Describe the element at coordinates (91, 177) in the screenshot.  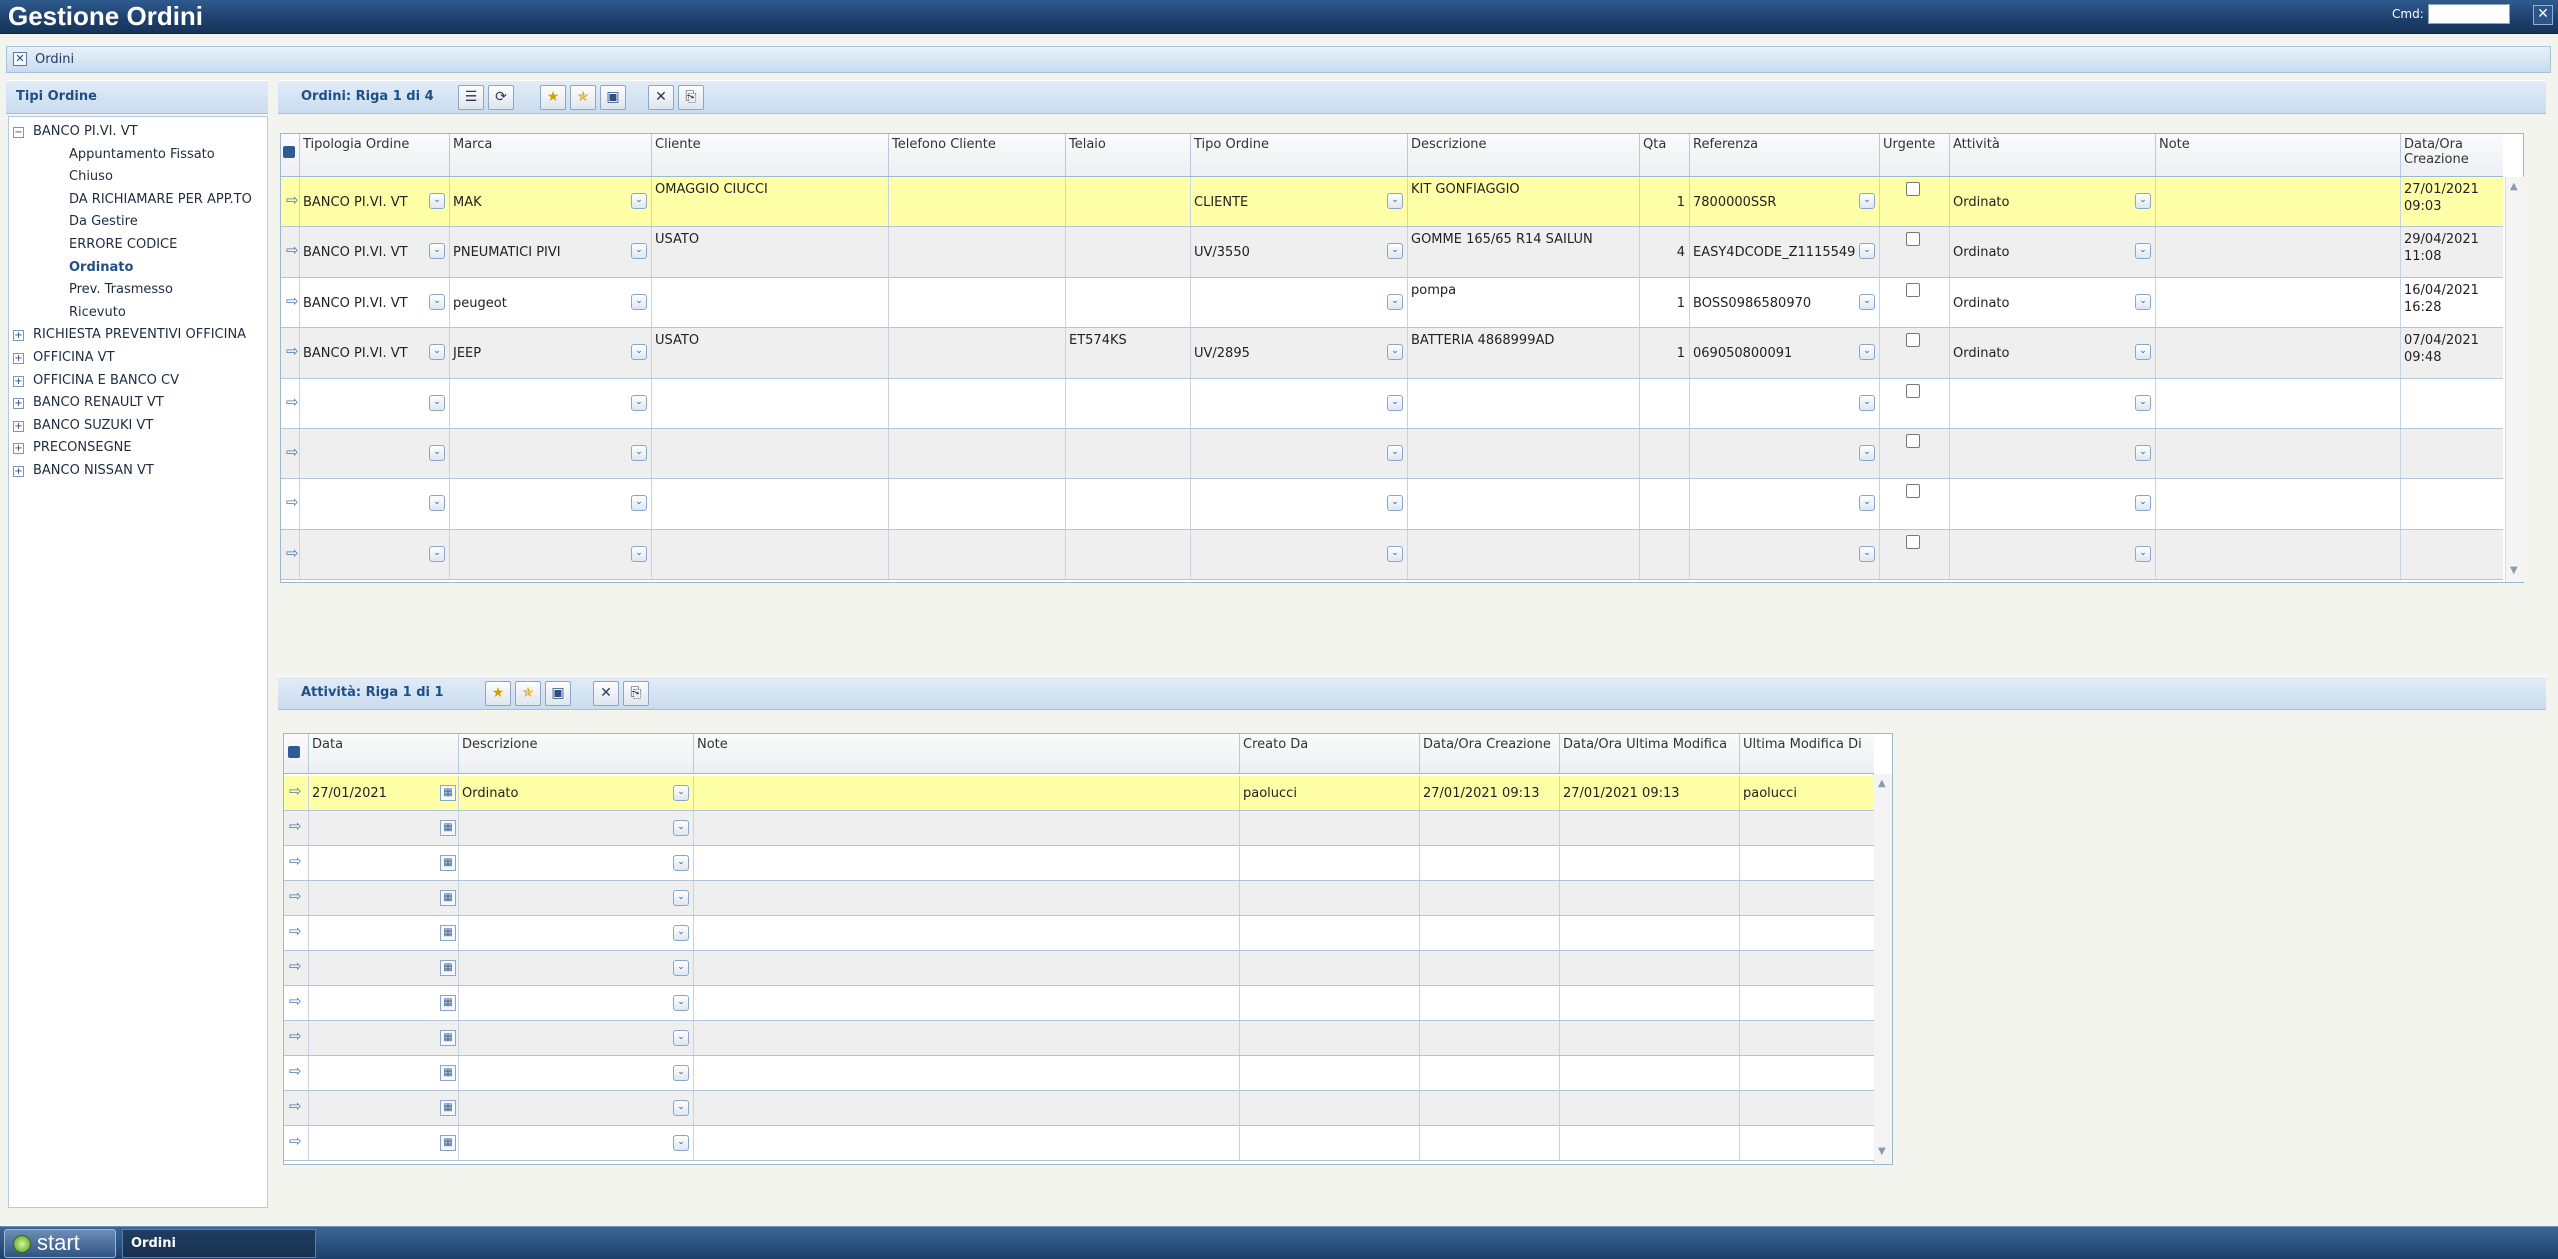
I see `tree-item: Chiuso` at that location.